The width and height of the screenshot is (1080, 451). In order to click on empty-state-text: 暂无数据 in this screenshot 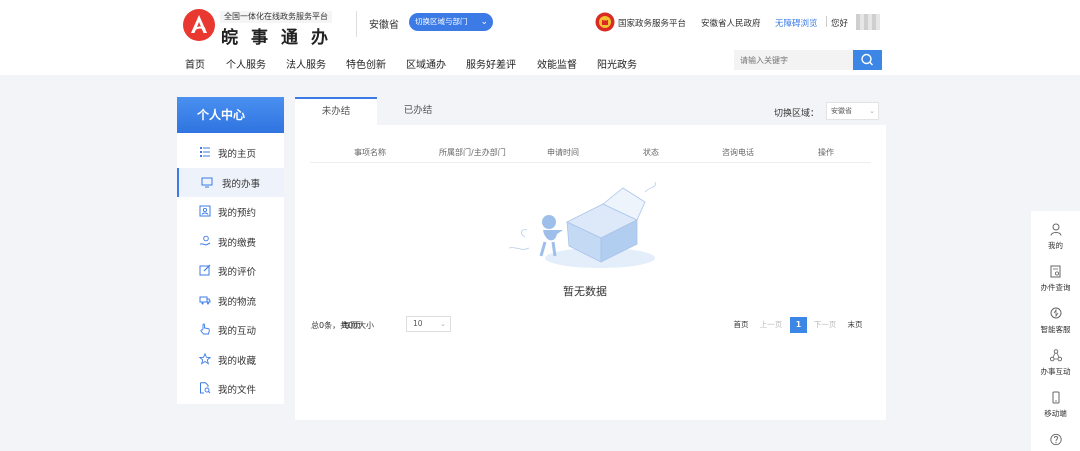, I will do `click(585, 291)`.